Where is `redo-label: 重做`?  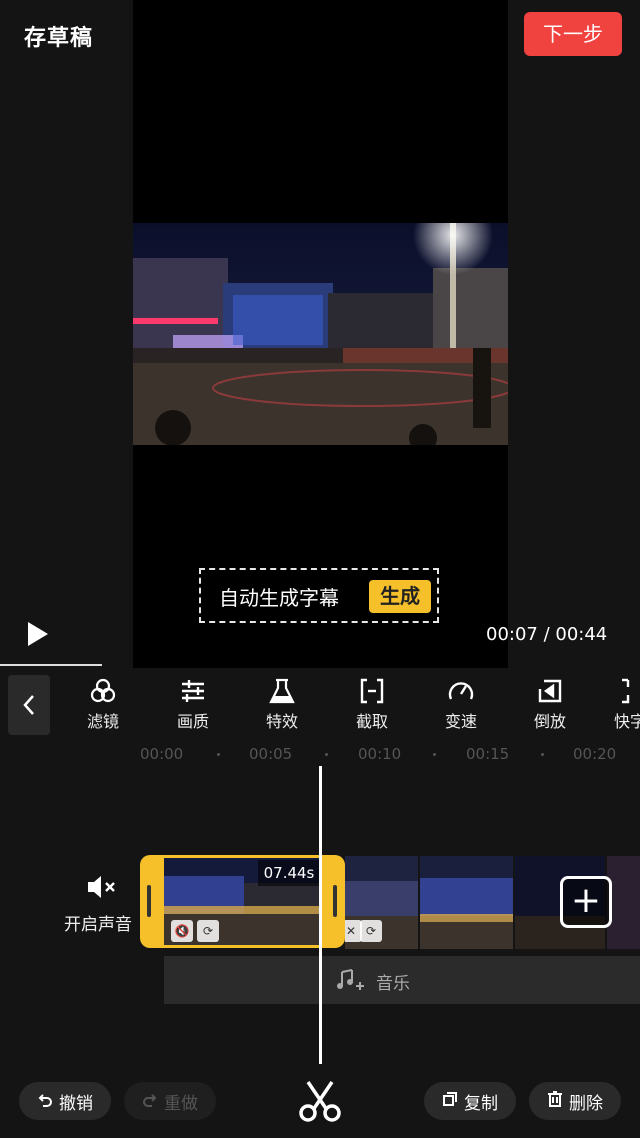
redo-label: 重做 is located at coordinates (181, 1103).